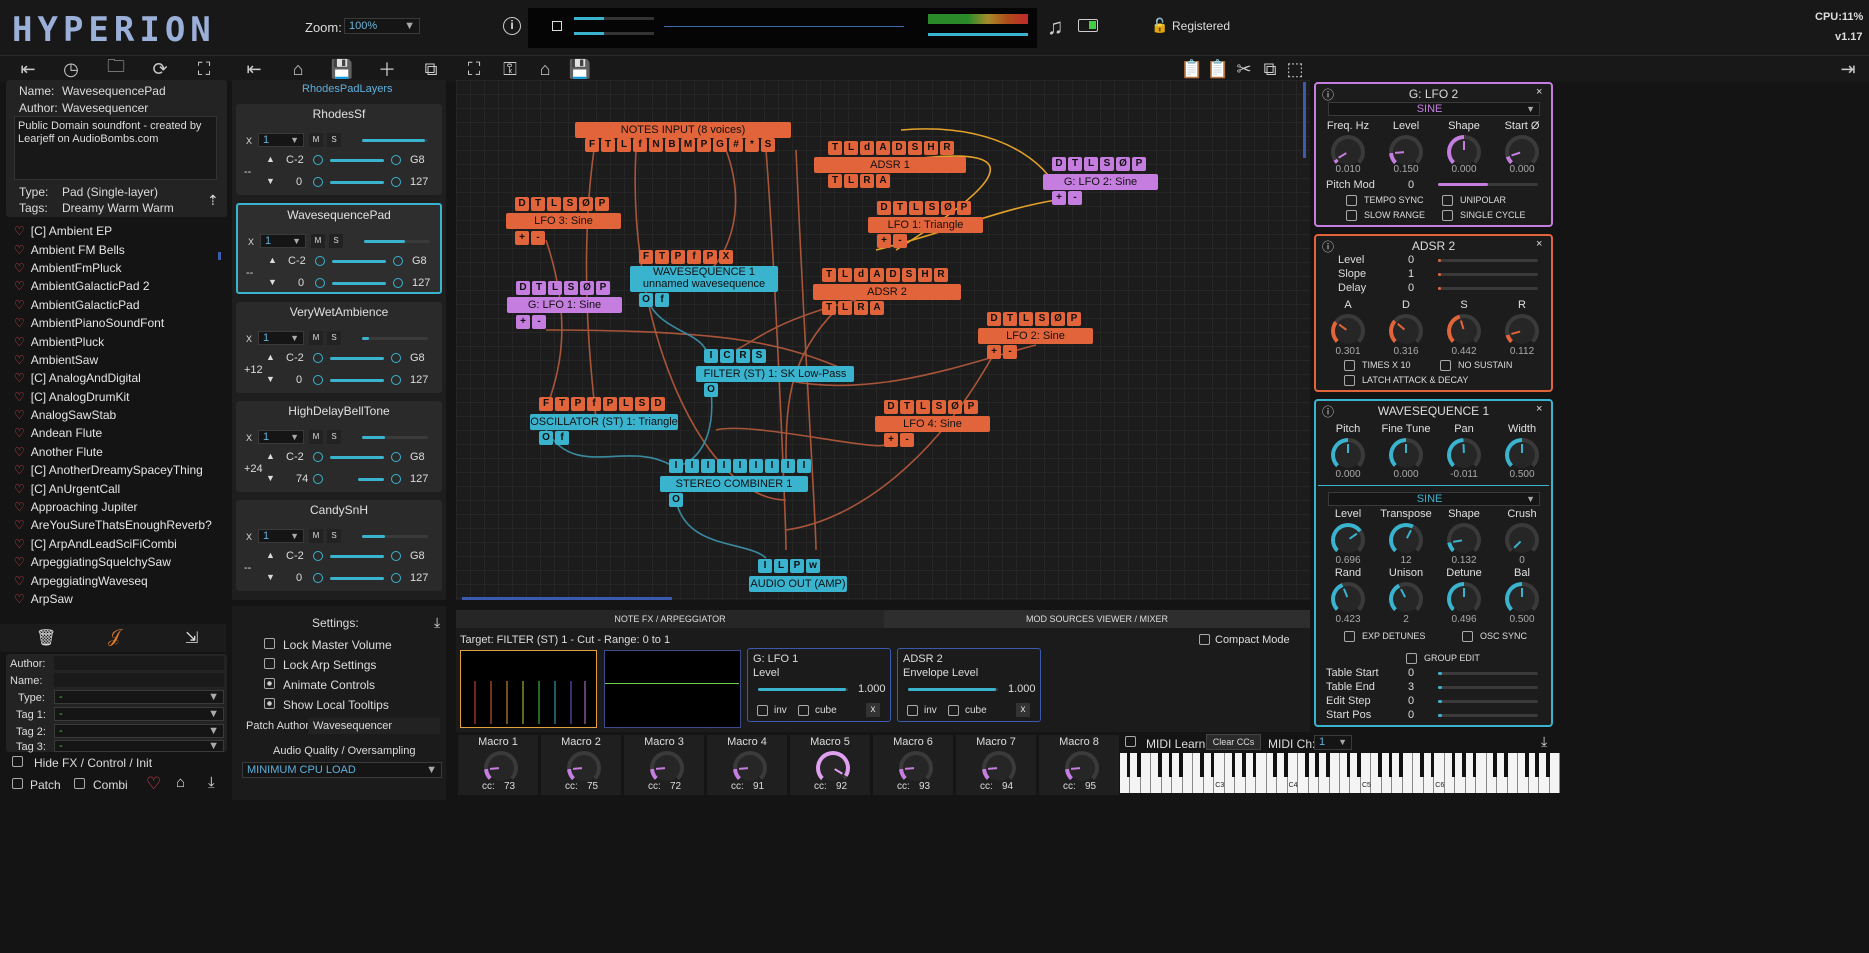 The image size is (1869, 953). I want to click on lfo4-out-pin: +, so click(891, 440).